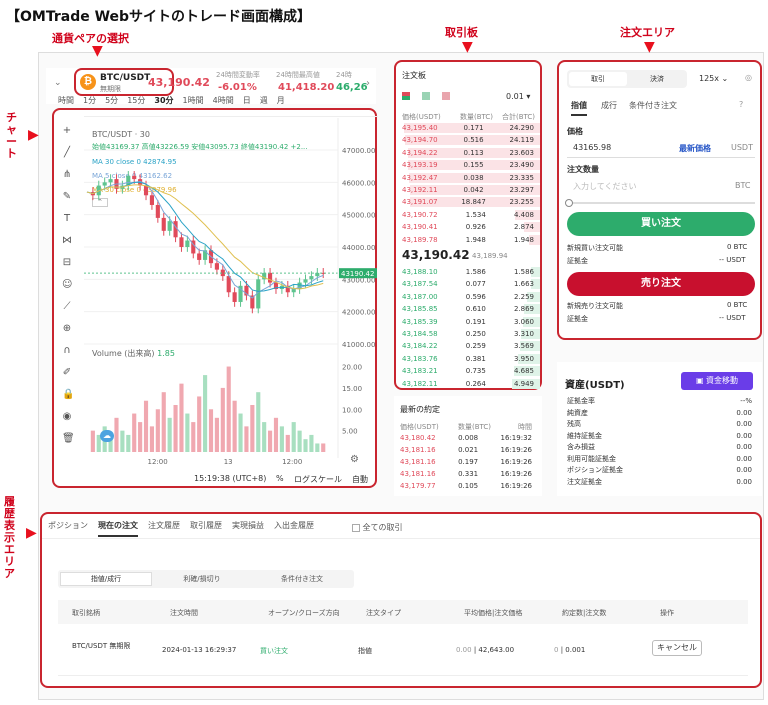 This screenshot has width=768, height=705. Describe the element at coordinates (264, 100) in the screenshot. I see `timeframe-8: 週` at that location.